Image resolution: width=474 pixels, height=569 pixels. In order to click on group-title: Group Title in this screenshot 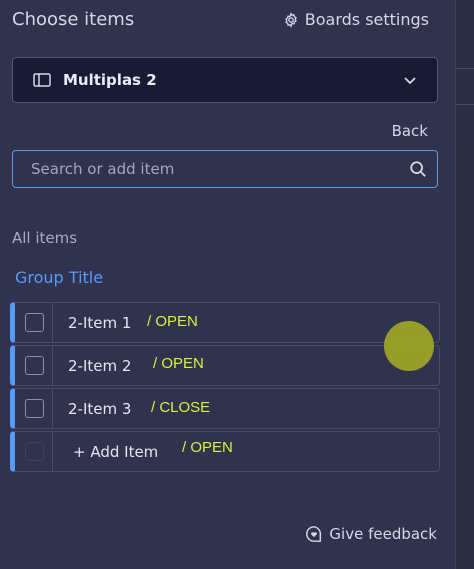, I will do `click(59, 277)`.